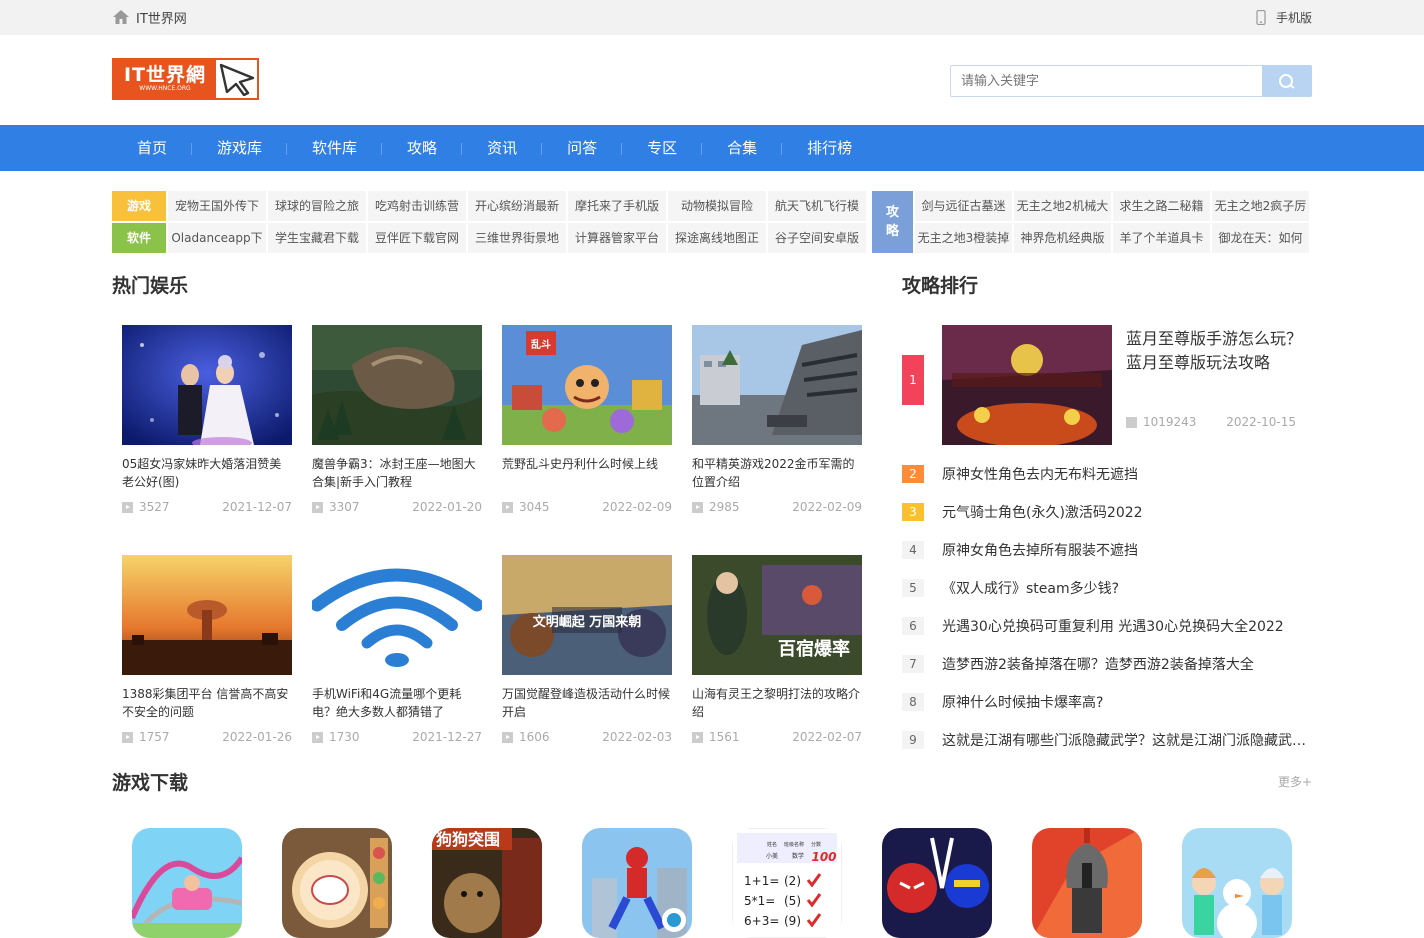 This screenshot has height=938, width=1424. I want to click on rank-top-image, so click(1027, 385).